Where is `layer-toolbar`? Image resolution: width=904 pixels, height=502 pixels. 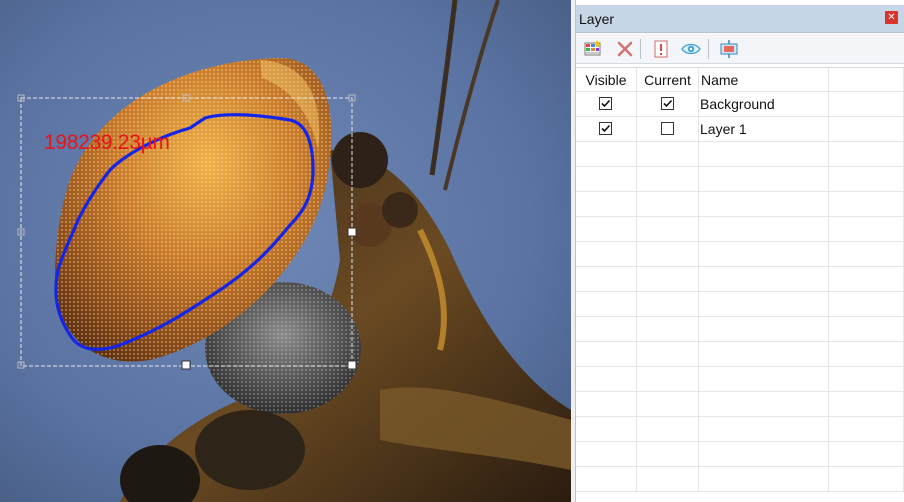 layer-toolbar is located at coordinates (740, 49).